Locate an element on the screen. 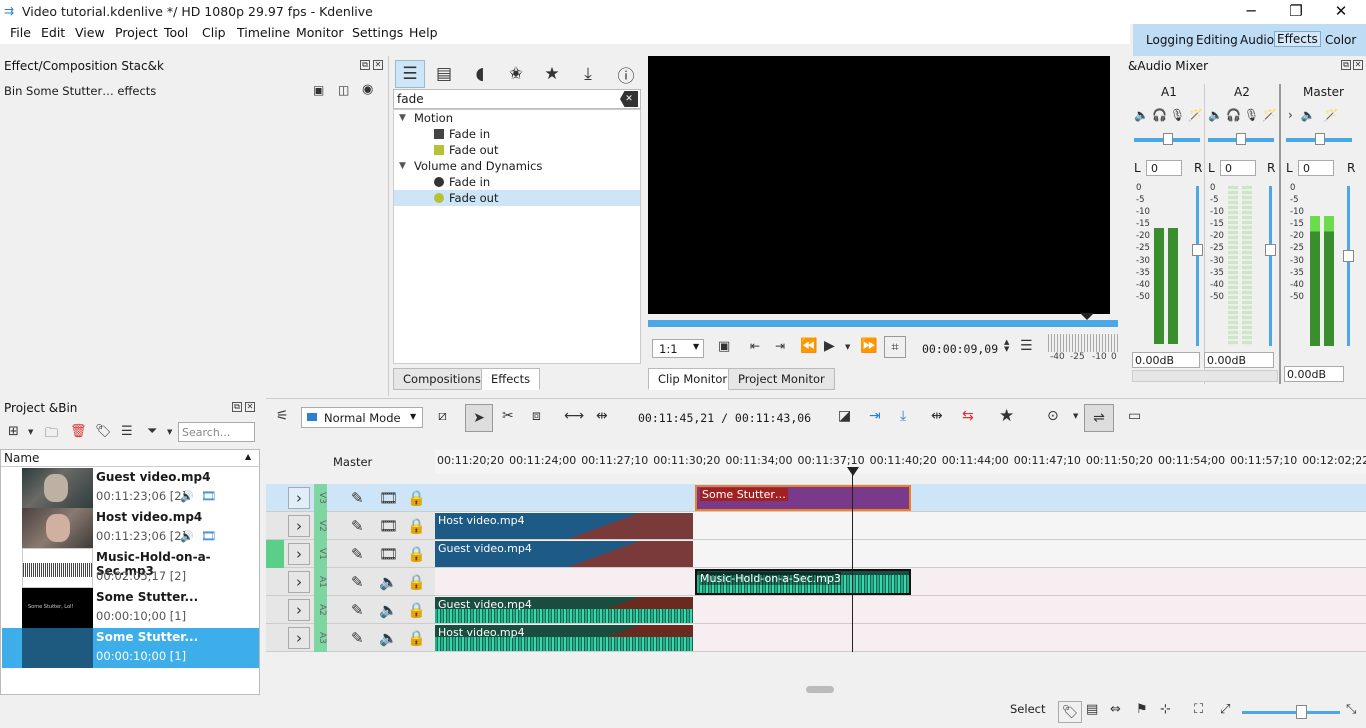  audio-thumbs-icon: ⇔ is located at coordinates (1115, 709).